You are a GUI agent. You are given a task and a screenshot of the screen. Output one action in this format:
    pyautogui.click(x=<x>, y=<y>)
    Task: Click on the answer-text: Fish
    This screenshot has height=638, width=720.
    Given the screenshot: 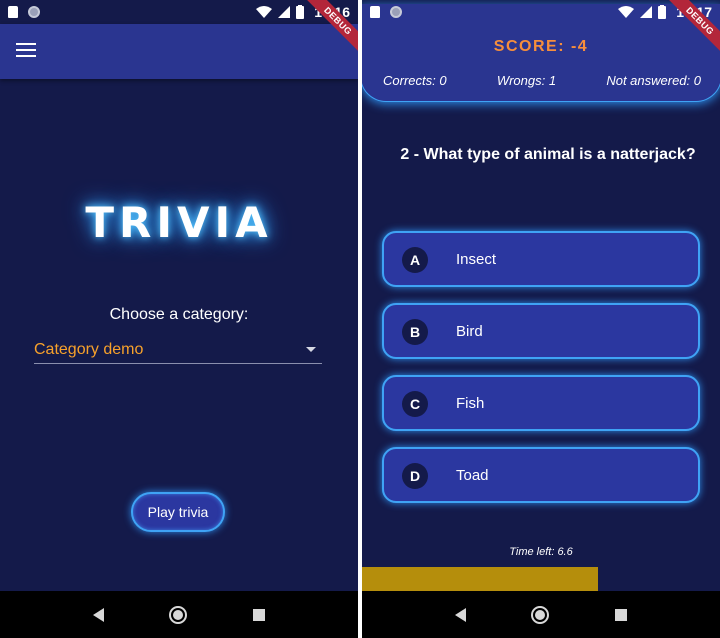 What is the action you would take?
    pyautogui.click(x=470, y=403)
    